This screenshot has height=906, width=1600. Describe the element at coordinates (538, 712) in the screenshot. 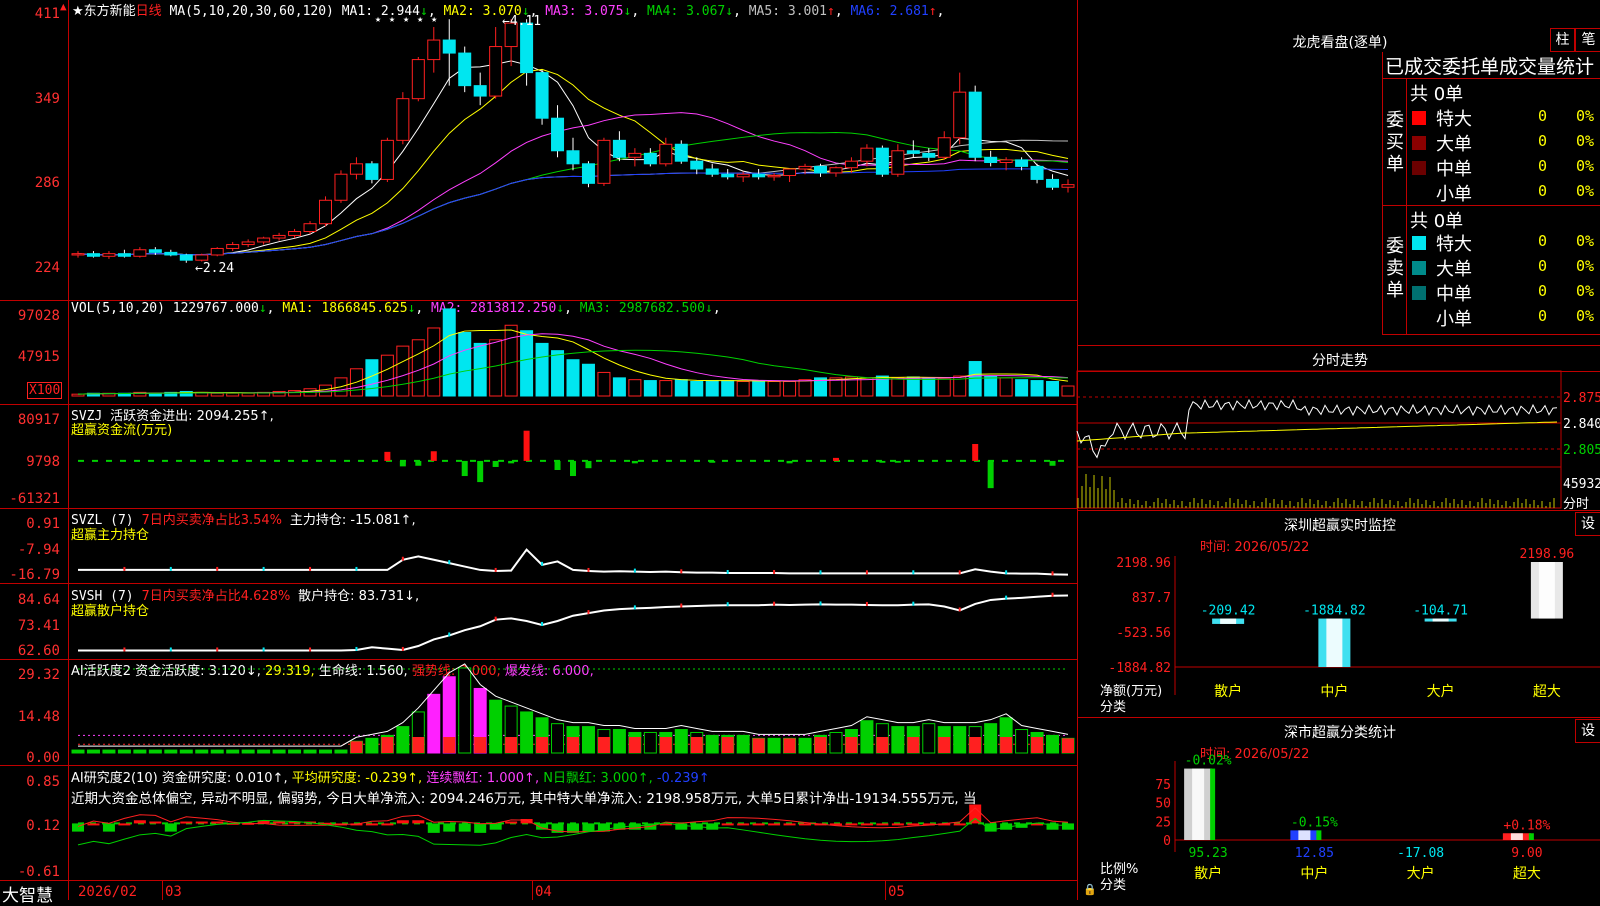

I see `ai-active-chart` at that location.